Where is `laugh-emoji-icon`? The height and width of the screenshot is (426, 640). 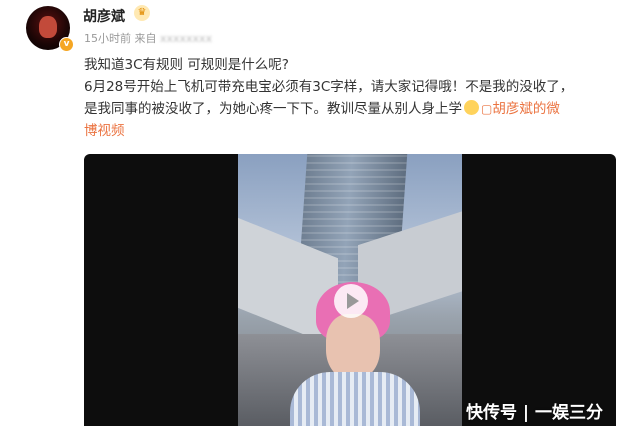 laugh-emoji-icon is located at coordinates (471, 107).